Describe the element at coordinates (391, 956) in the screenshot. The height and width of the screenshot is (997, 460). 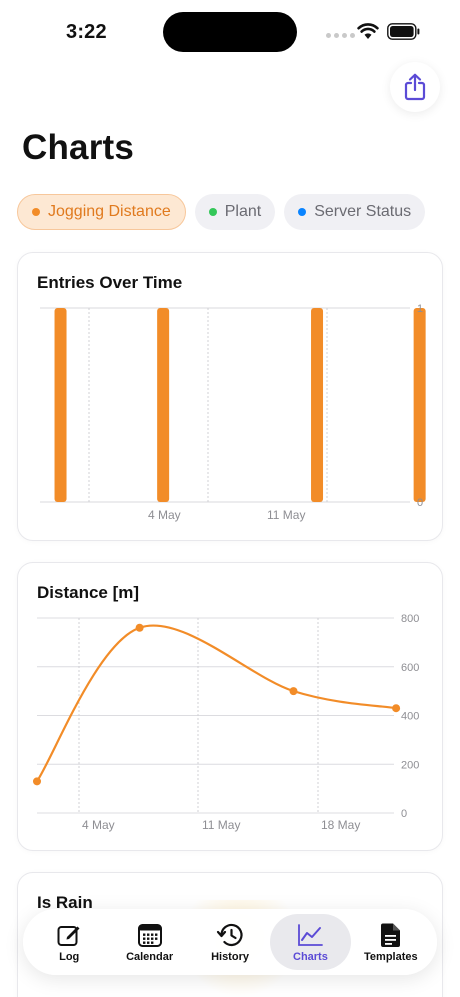
I see `tab-label: Templates` at that location.